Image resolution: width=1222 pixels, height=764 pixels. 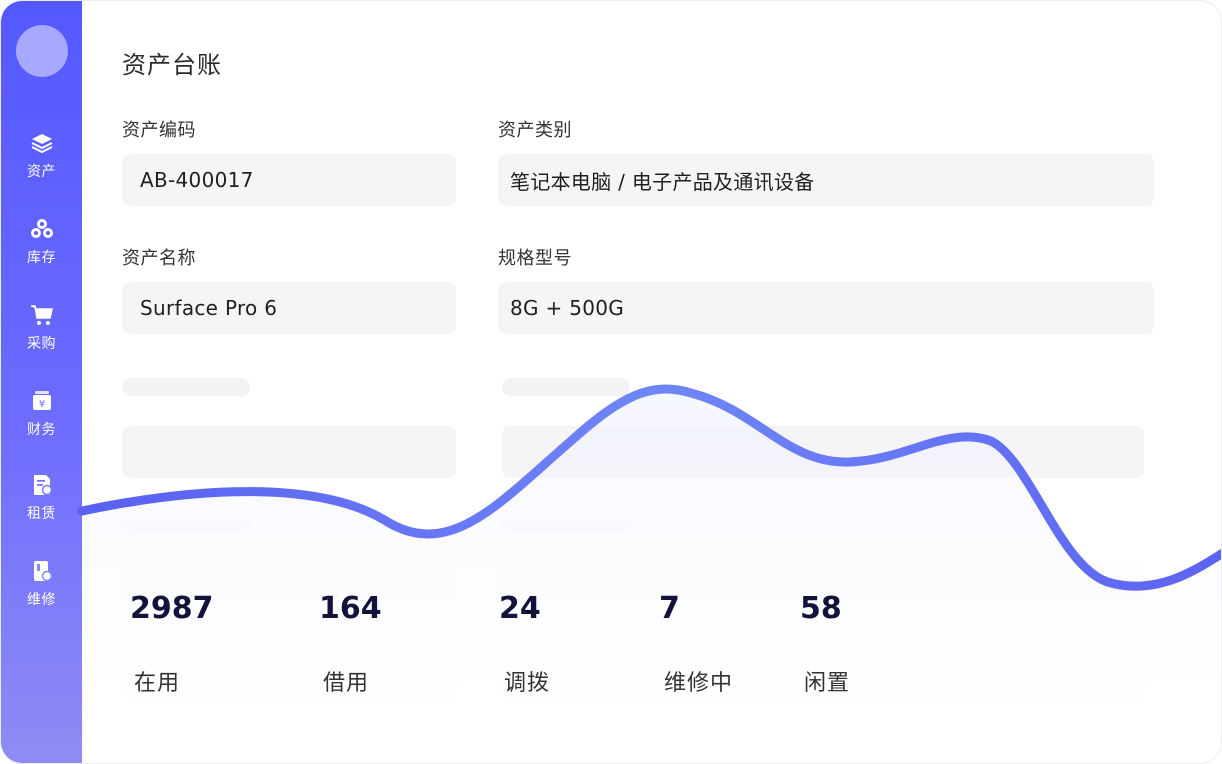 What do you see at coordinates (42, 315) in the screenshot?
I see `cart-icon` at bounding box center [42, 315].